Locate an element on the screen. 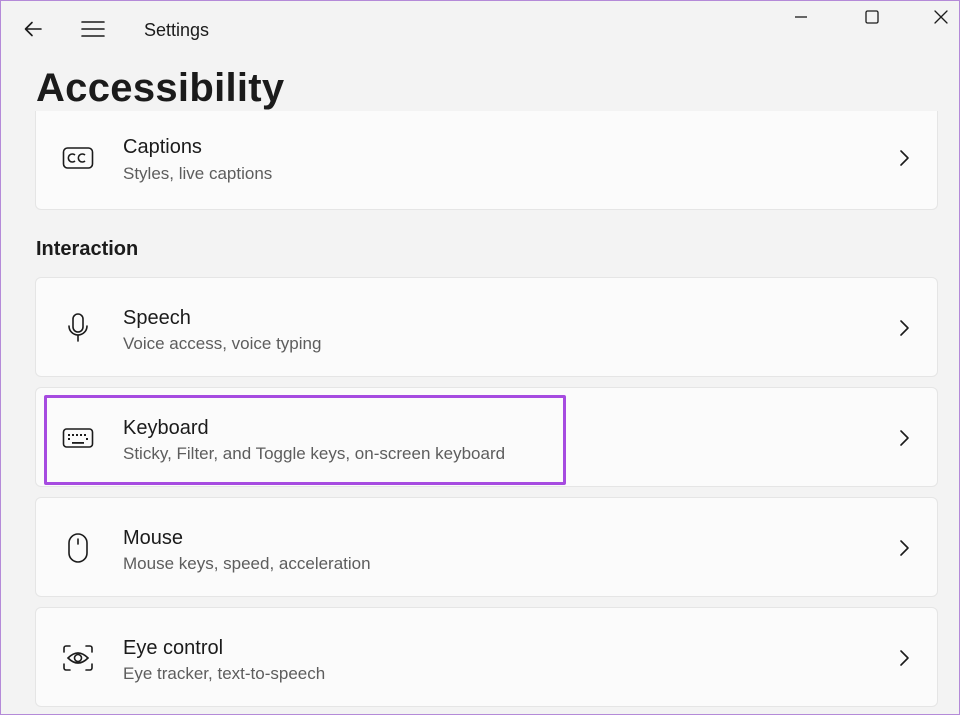 This screenshot has width=960, height=715. title-bar: Settings is located at coordinates (480, 30).